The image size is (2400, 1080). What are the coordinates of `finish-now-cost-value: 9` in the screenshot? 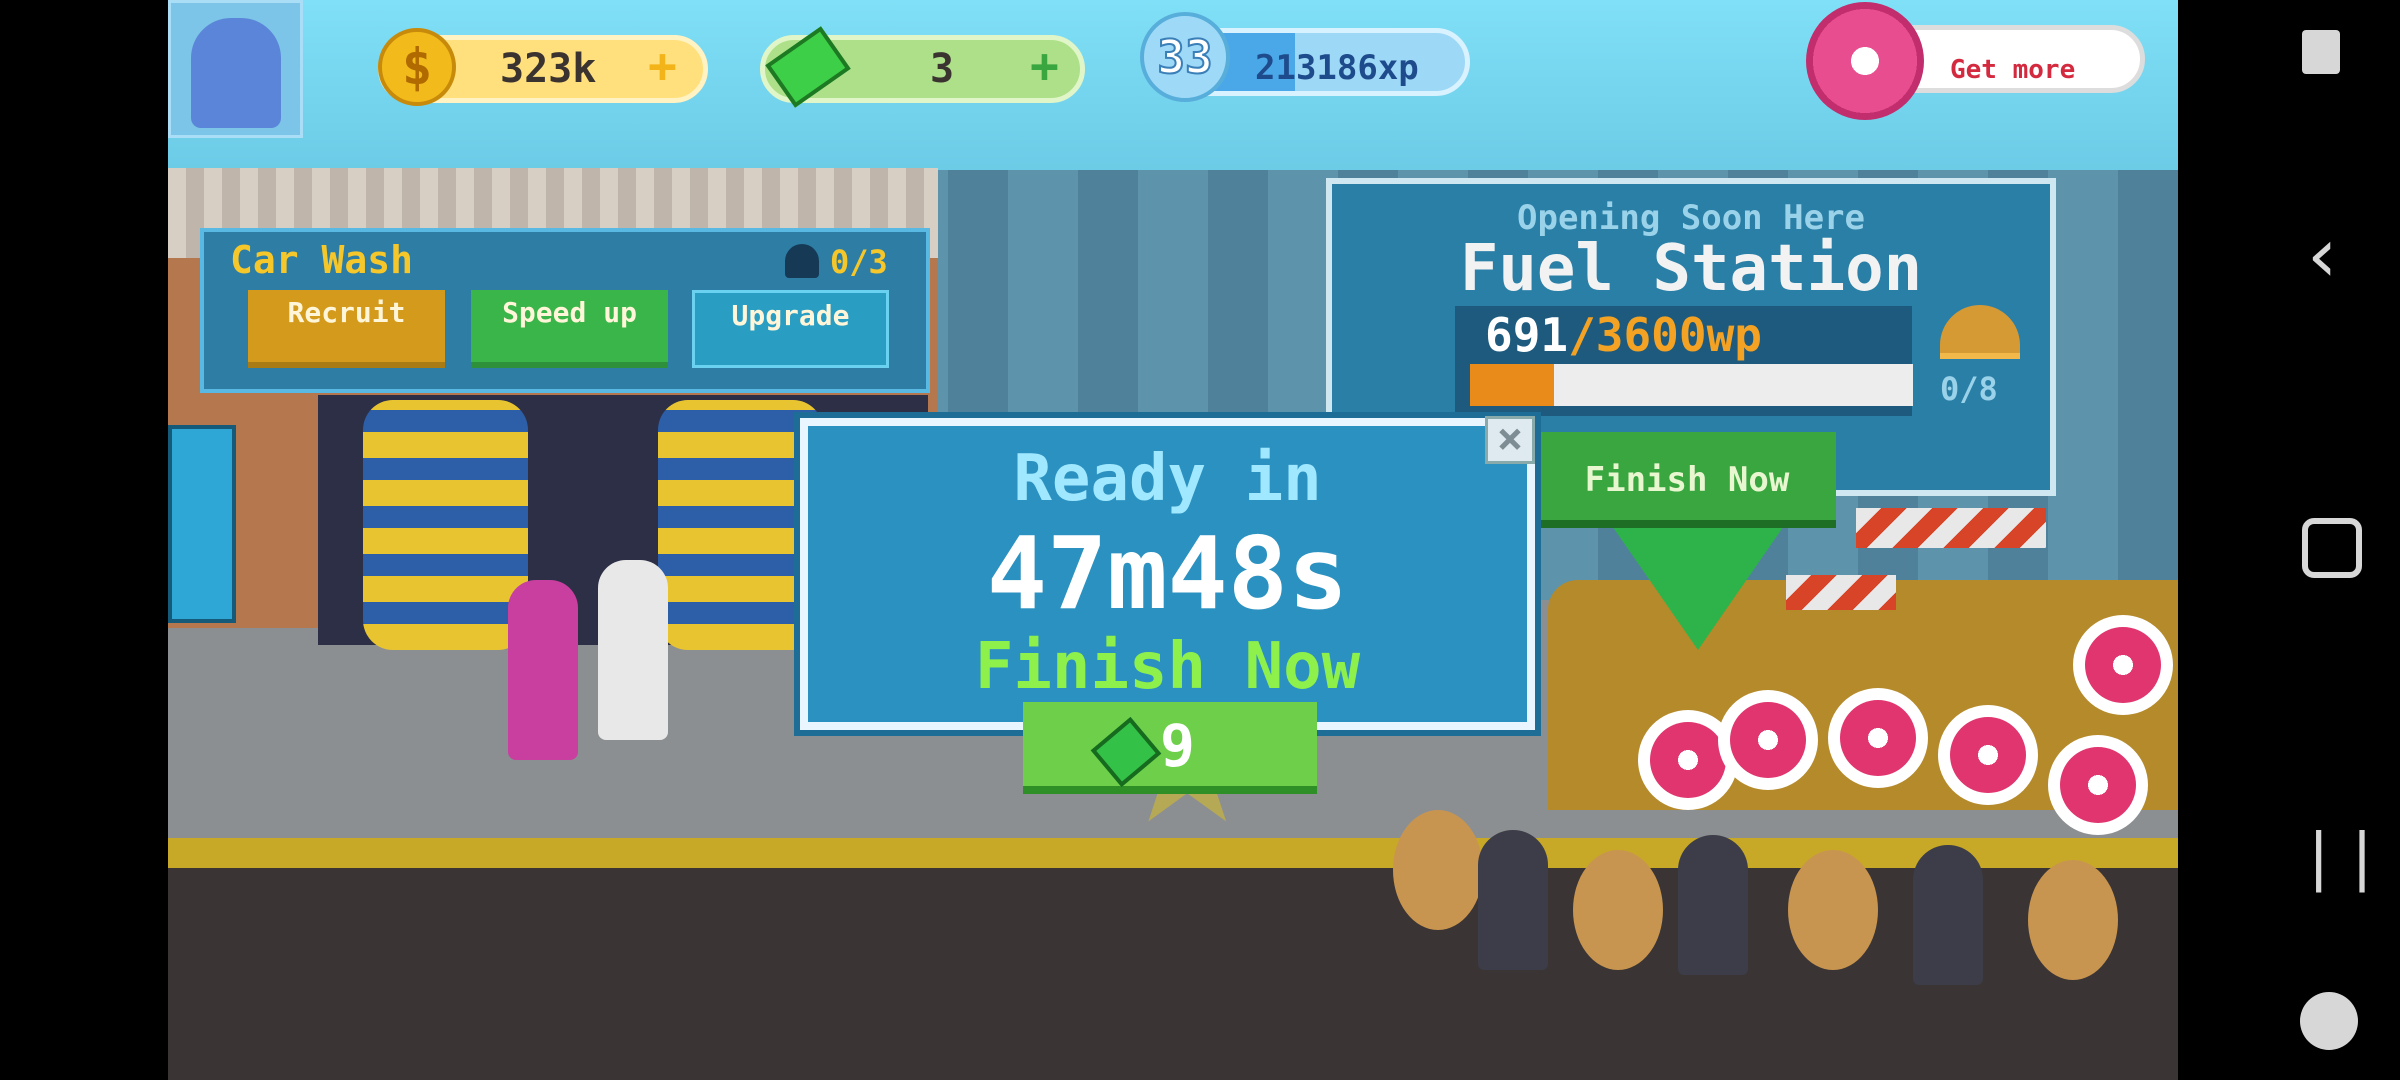 It's located at (1177, 746).